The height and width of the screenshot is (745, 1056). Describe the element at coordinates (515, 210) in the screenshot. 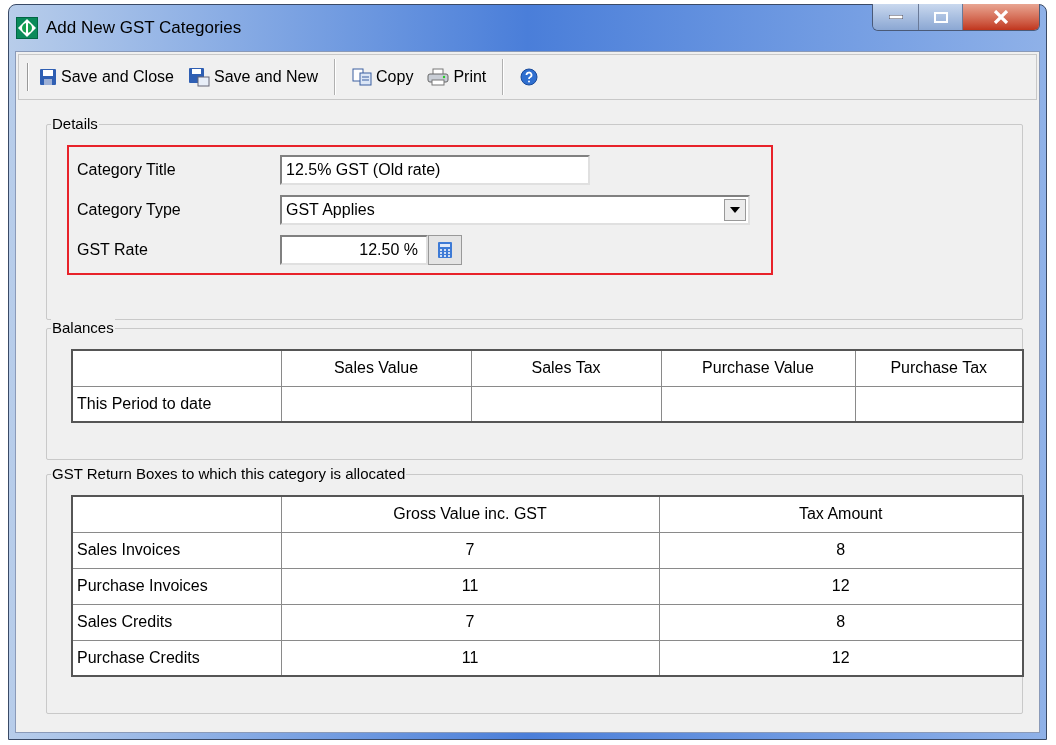

I see `type-dropdown: GST Applies` at that location.